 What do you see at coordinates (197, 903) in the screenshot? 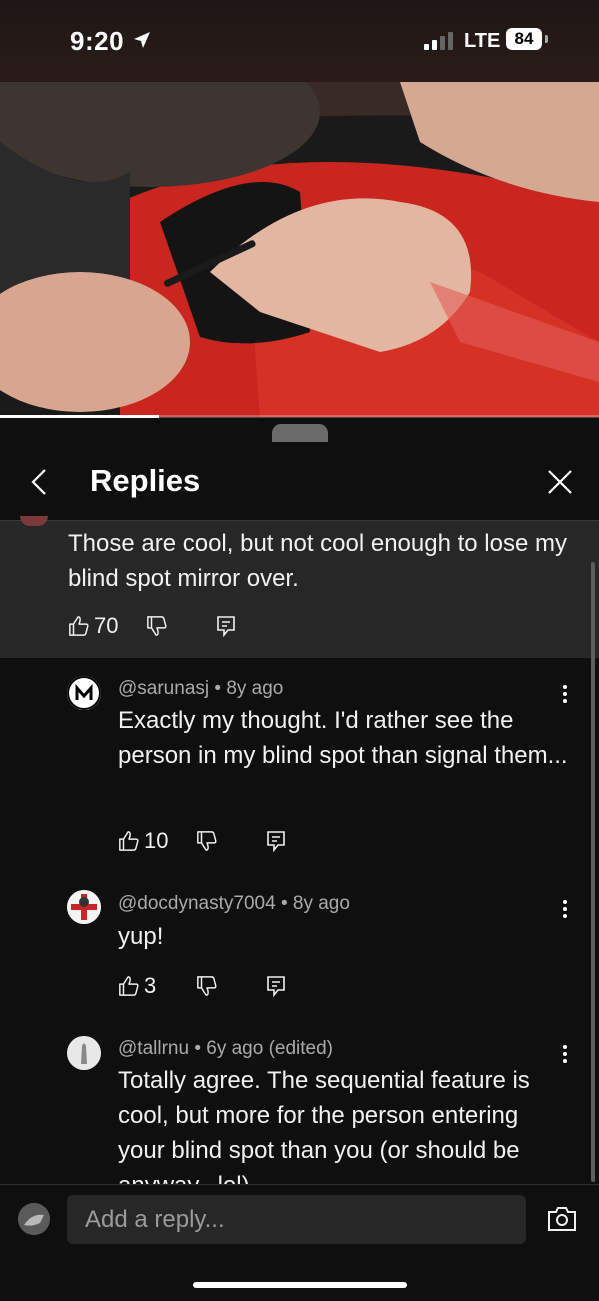
I see `reply-author: @docdynasty7004` at bounding box center [197, 903].